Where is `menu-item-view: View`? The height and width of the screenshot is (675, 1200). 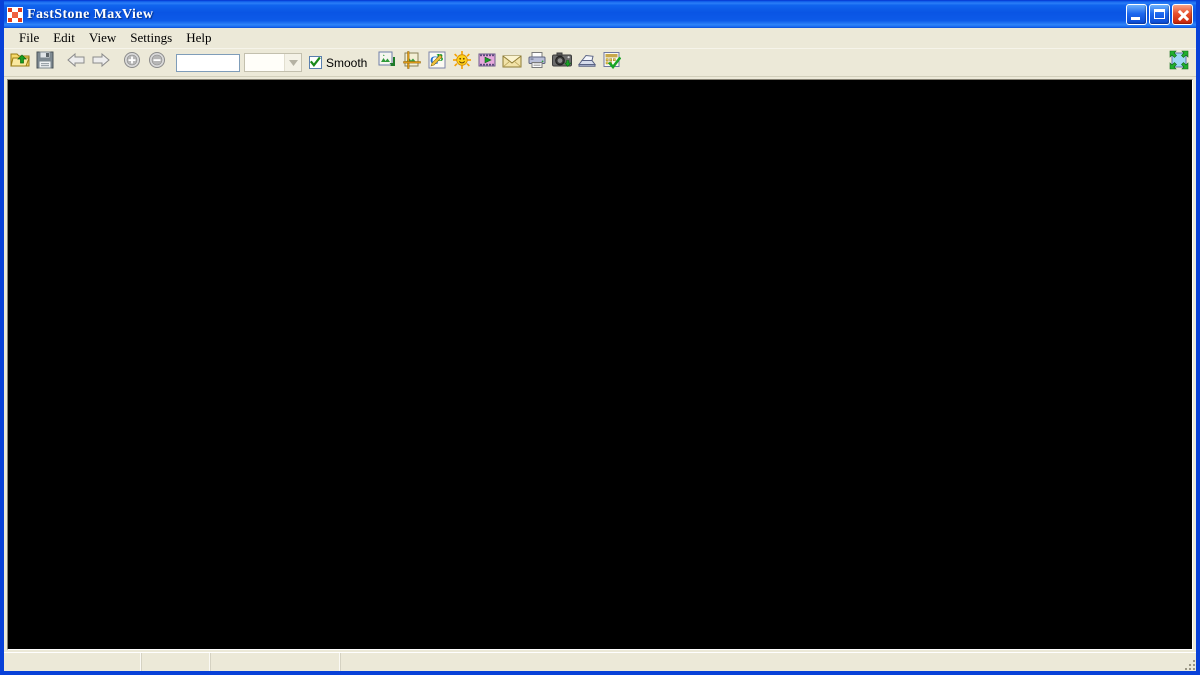 menu-item-view: View is located at coordinates (102, 38).